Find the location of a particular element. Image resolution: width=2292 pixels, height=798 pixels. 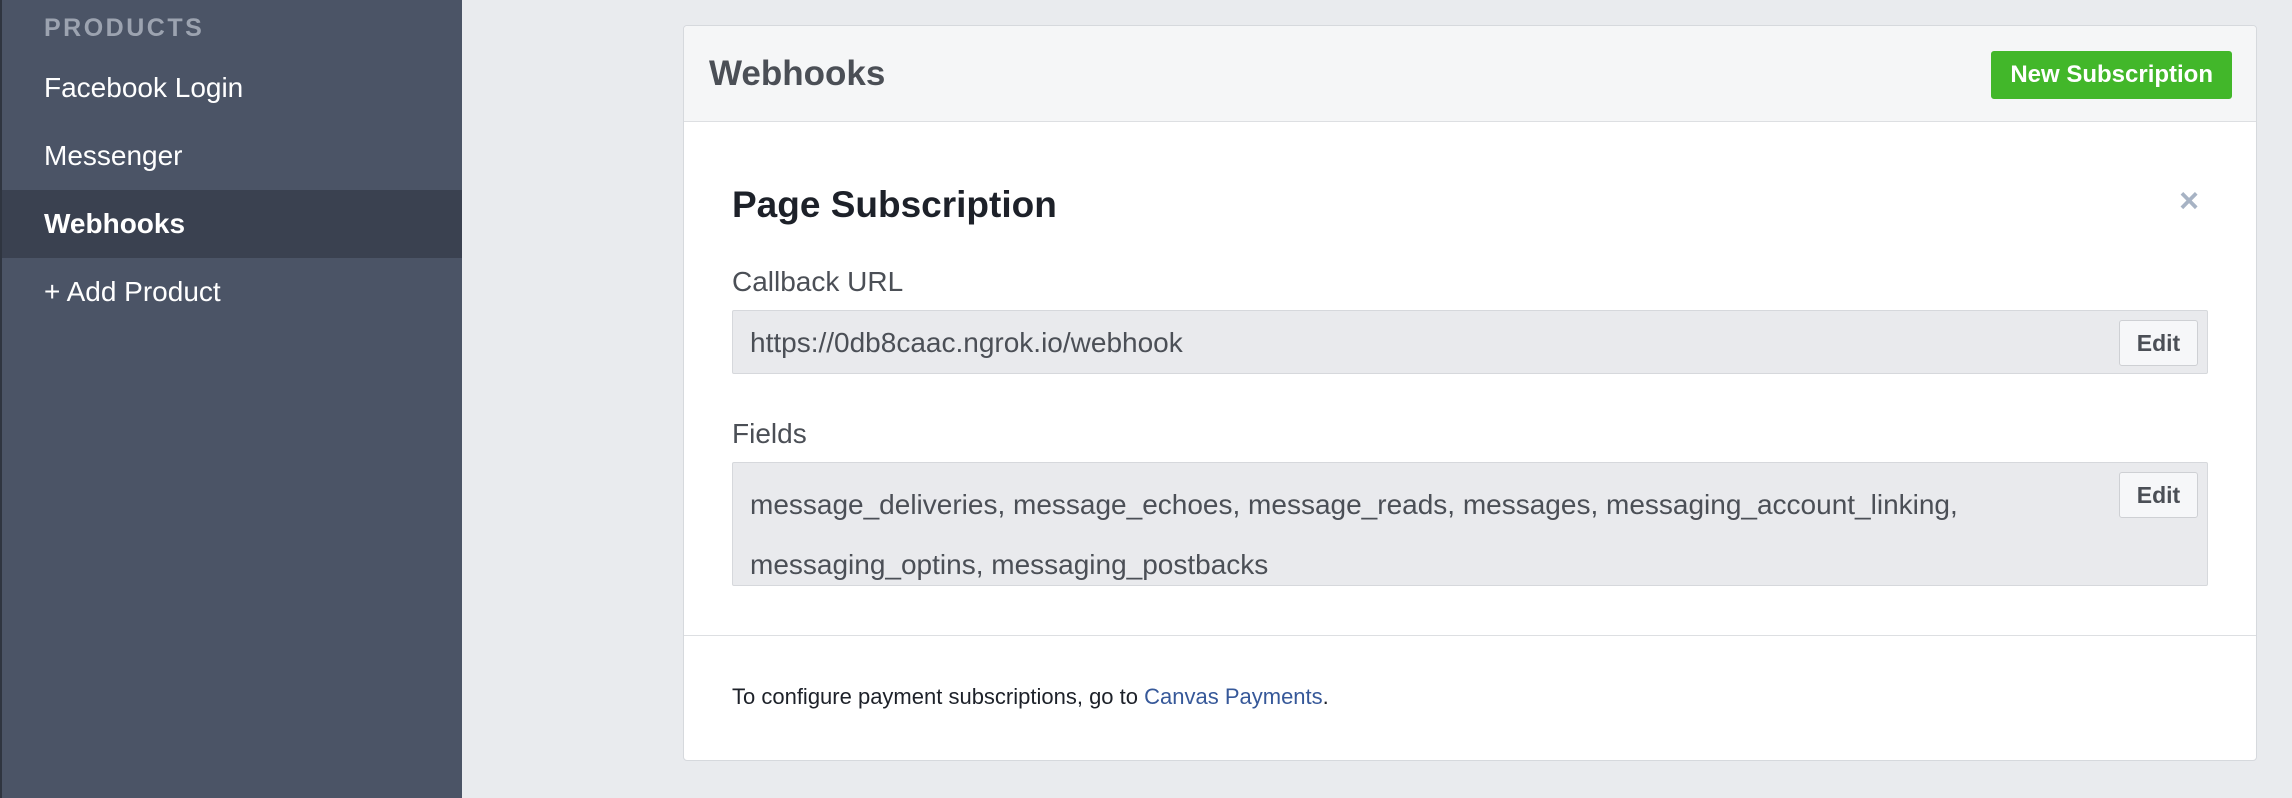

sidebar-item-add-product: + Add Product is located at coordinates (232, 292).